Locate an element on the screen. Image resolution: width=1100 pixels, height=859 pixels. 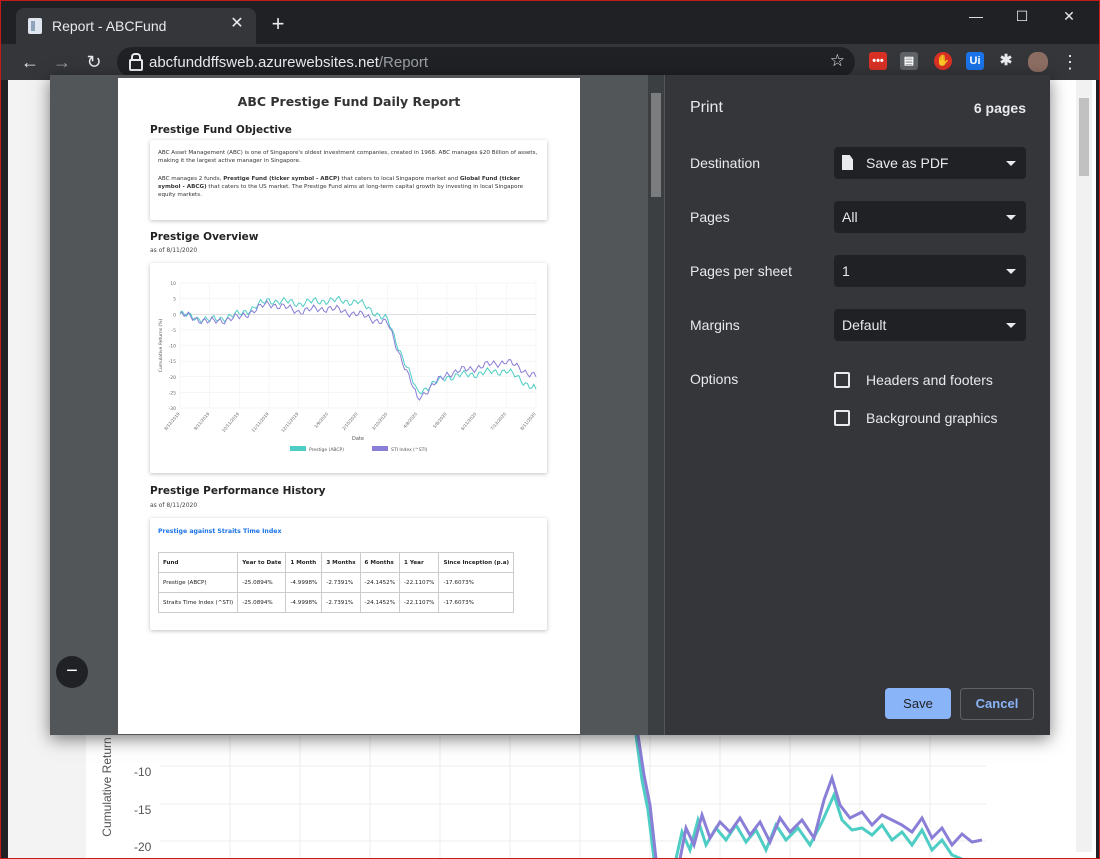
extension-ui-icon: Ui is located at coordinates (975, 61).